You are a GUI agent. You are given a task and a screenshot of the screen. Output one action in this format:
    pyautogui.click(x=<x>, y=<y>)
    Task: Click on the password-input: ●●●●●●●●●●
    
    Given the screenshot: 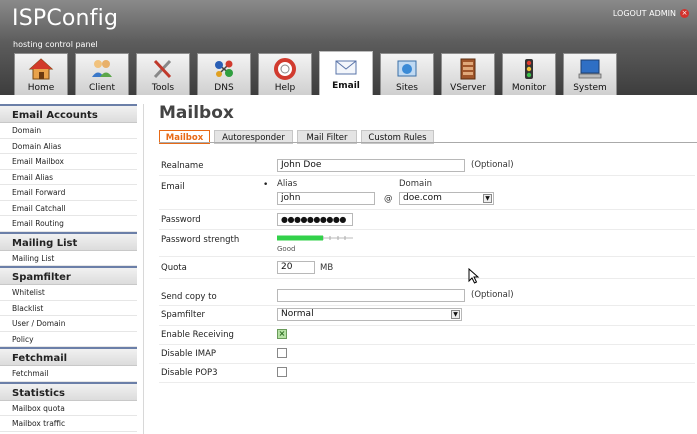 What is the action you would take?
    pyautogui.click(x=315, y=219)
    